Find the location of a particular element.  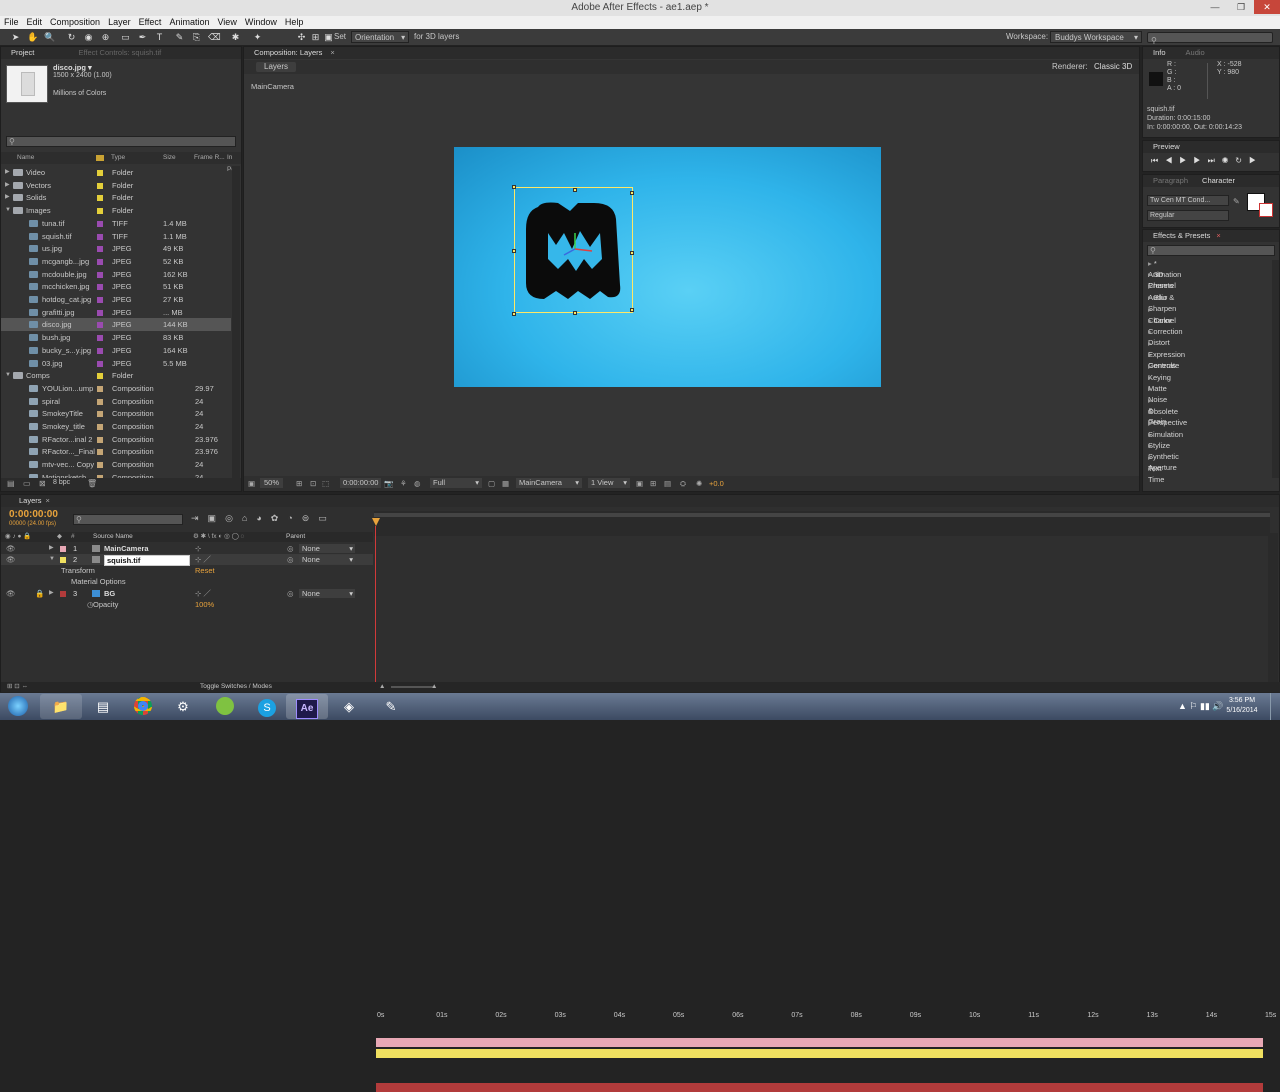

color-channel-icon: ◍ is located at coordinates (417, 483).